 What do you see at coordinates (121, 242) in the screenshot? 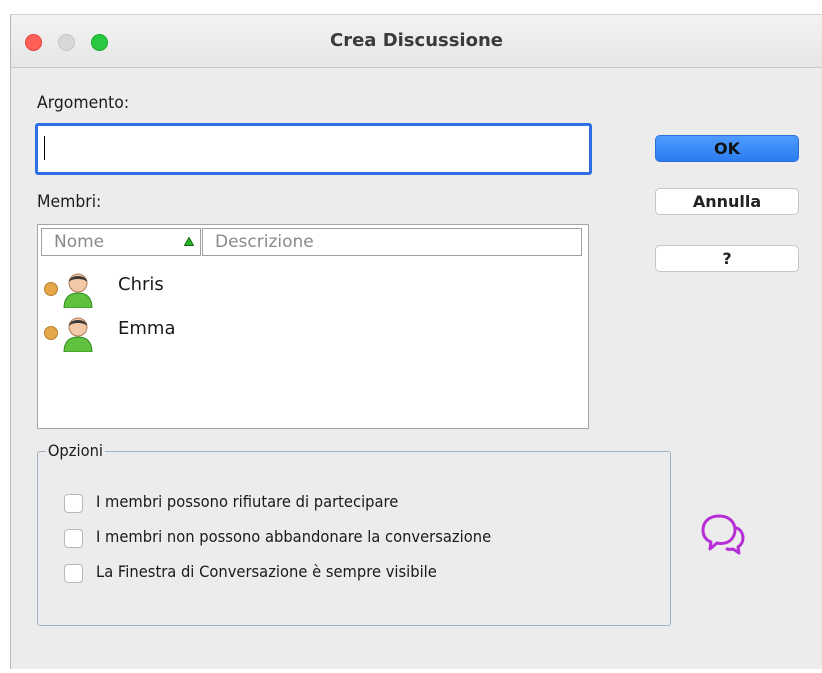
I see `column-header-name: Nome` at bounding box center [121, 242].